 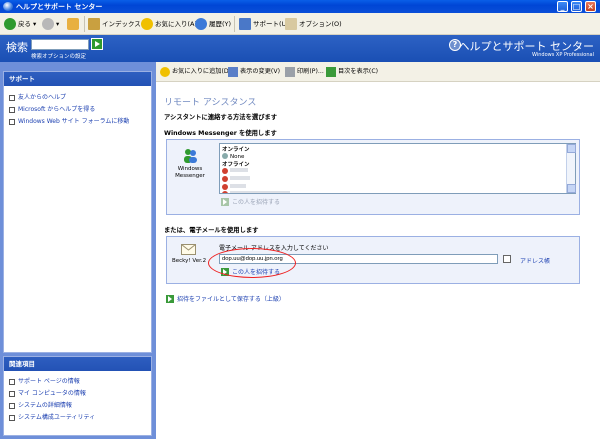 What do you see at coordinates (58, 56) in the screenshot?
I see `search-options-link: 検索オプションの設定` at bounding box center [58, 56].